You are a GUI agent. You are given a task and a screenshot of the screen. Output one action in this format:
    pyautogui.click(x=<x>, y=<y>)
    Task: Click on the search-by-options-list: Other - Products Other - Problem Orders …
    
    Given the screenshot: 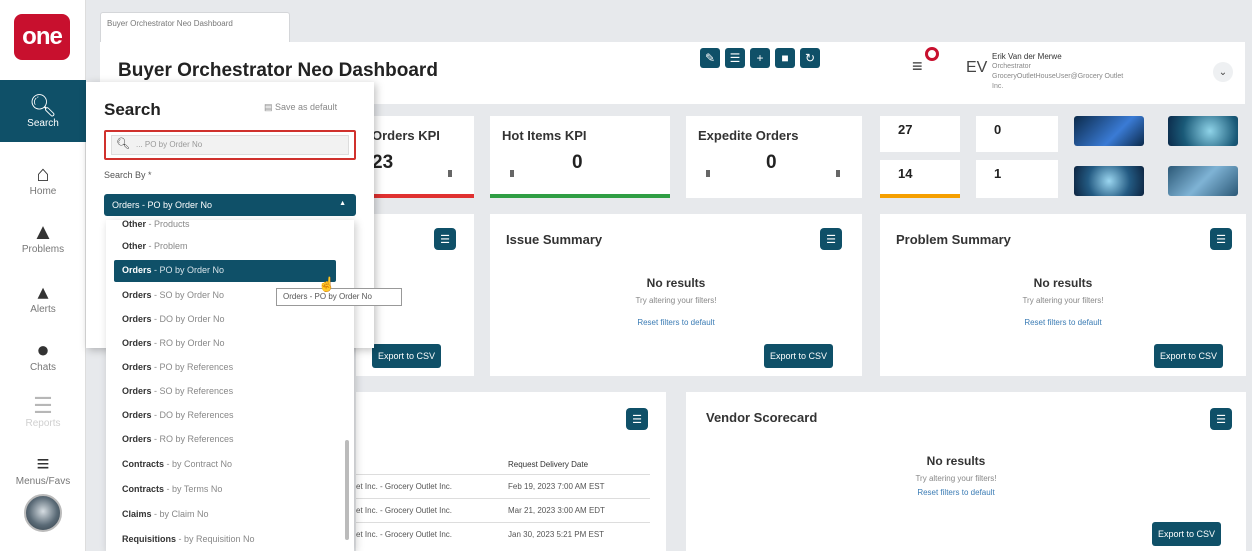 What is the action you would take?
    pyautogui.click(x=230, y=385)
    